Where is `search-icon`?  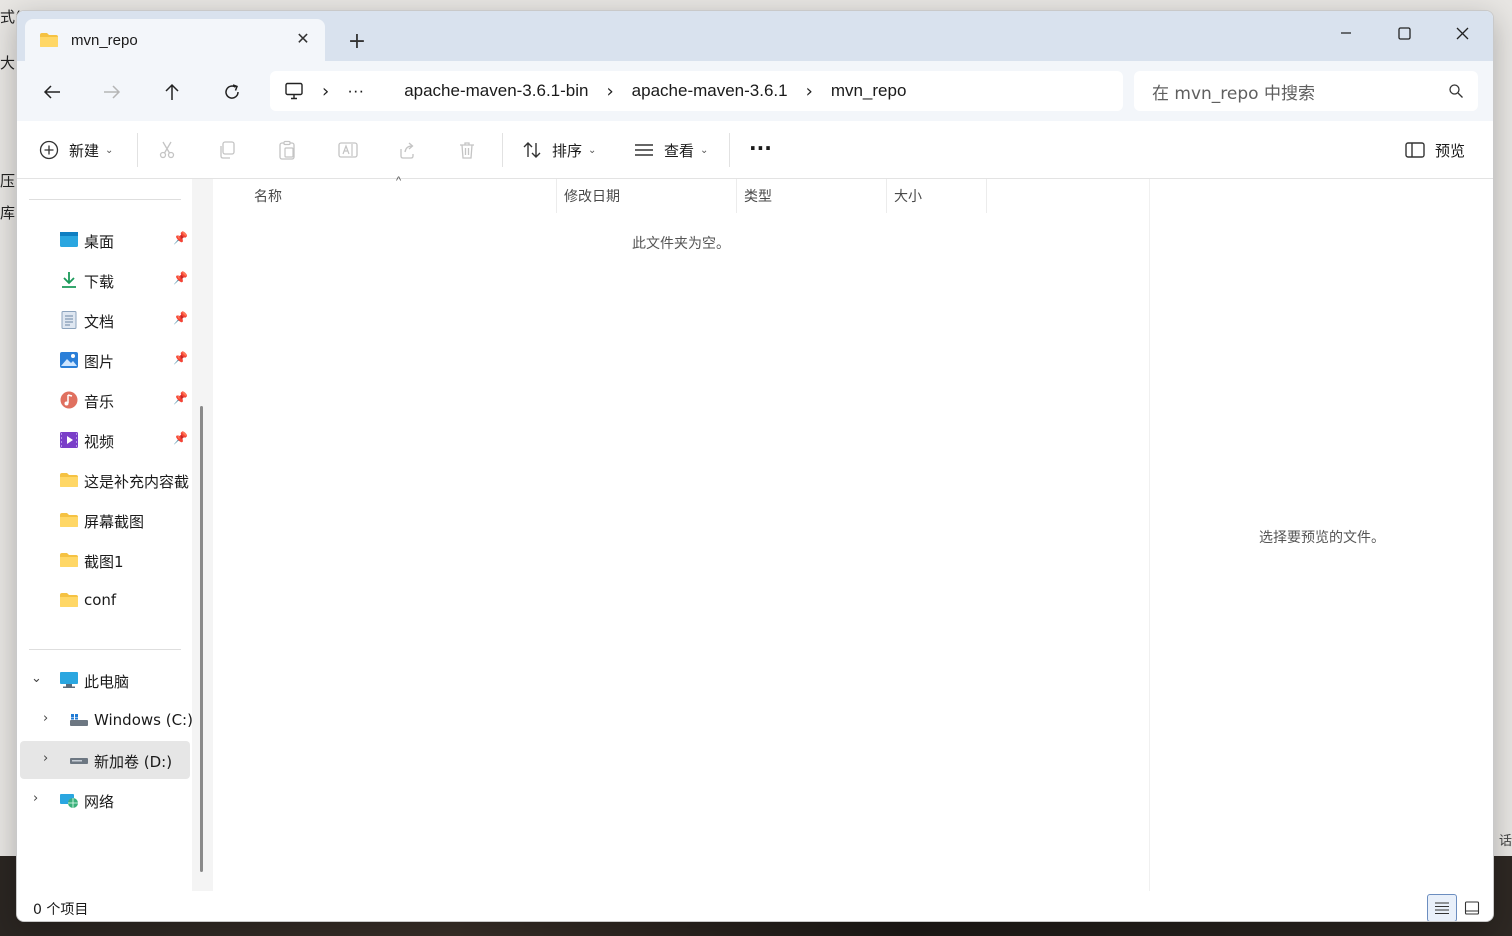
search-icon is located at coordinates (1456, 91).